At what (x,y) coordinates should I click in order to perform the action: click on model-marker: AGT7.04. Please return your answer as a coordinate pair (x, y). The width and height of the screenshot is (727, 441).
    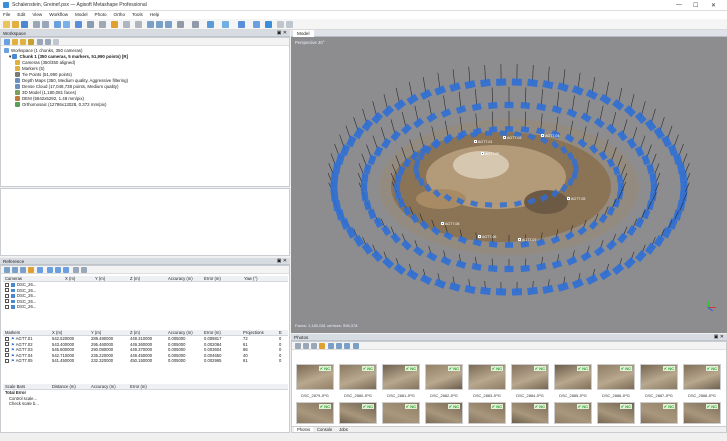
    Looking at the image, I should click on (550, 136).